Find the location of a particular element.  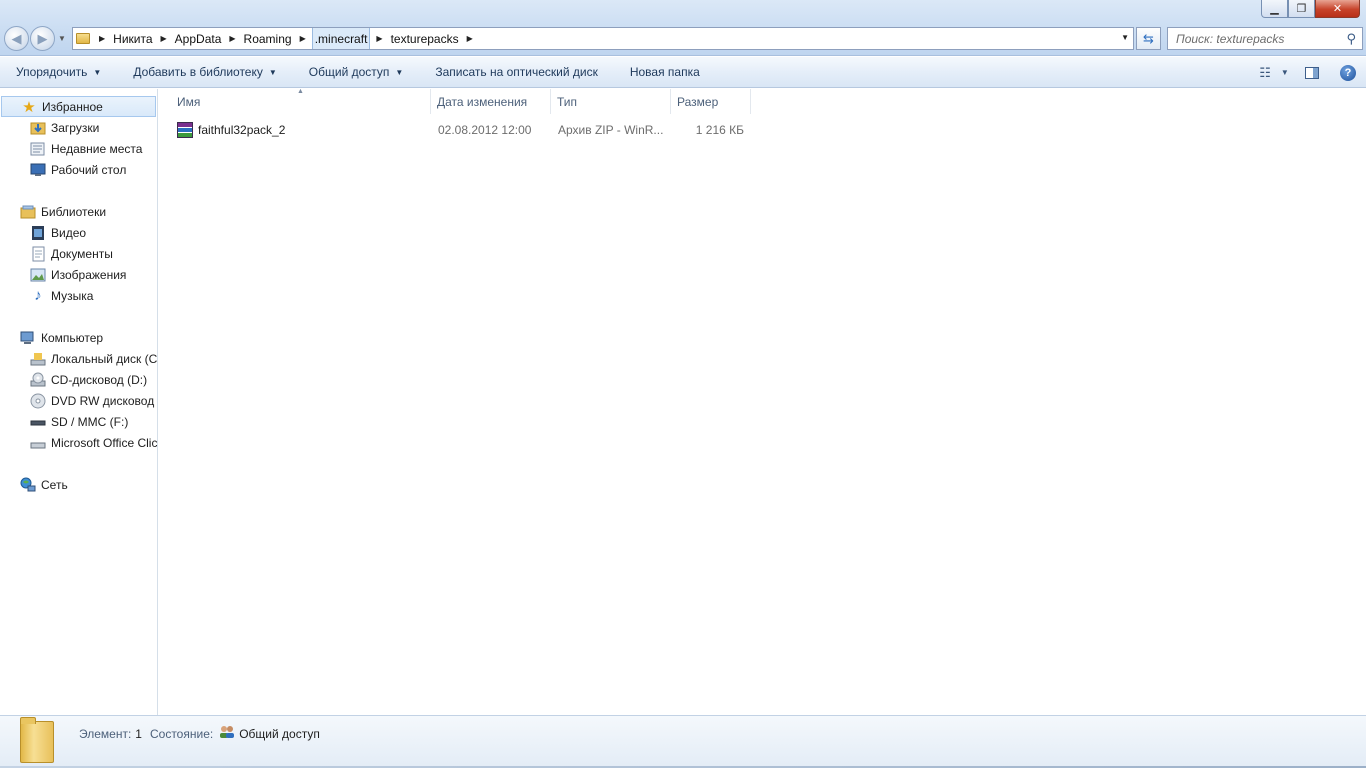

add-to-library-button: Добавить в библиотеку ▼ is located at coordinates (204, 72).